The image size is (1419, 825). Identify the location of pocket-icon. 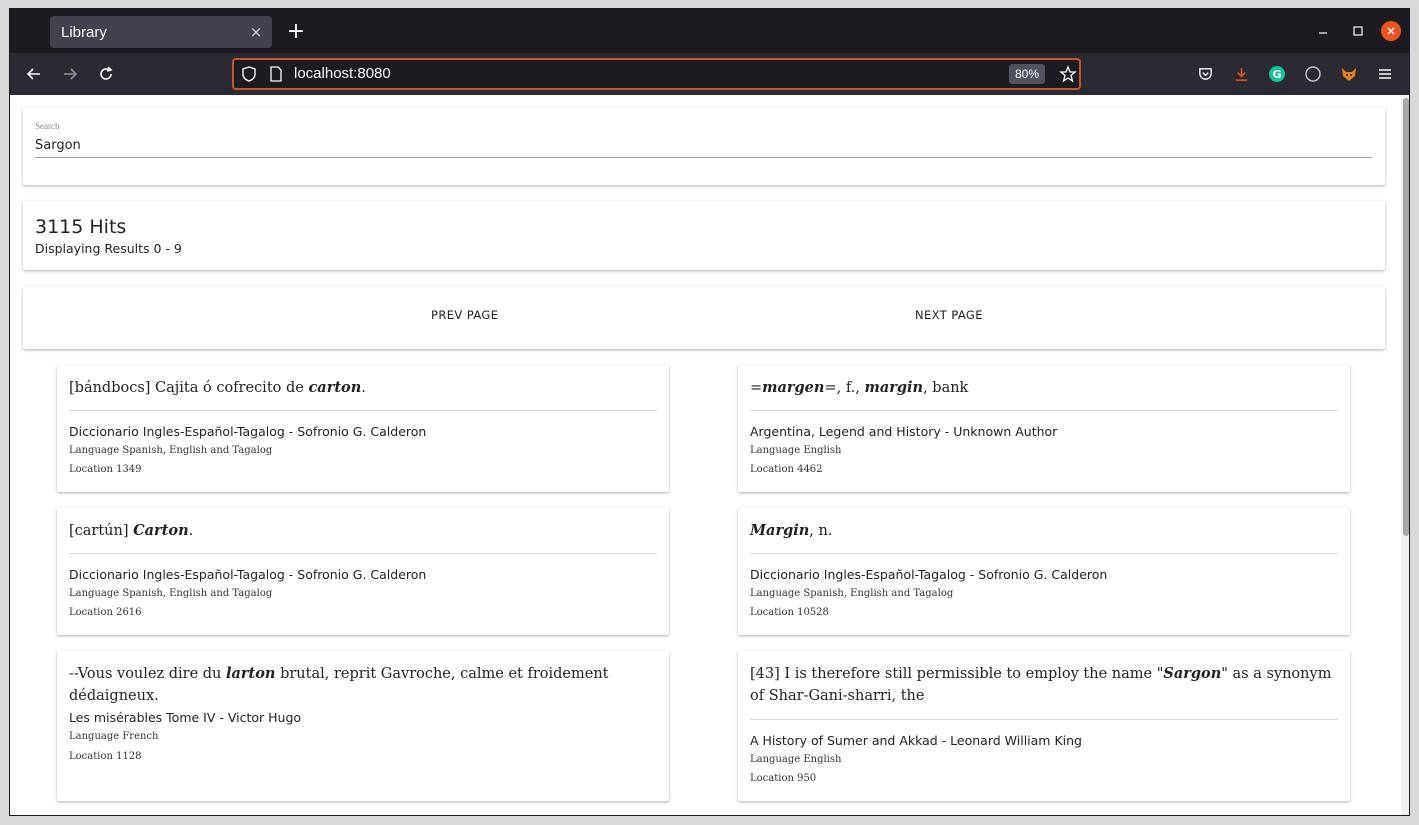
(1205, 74).